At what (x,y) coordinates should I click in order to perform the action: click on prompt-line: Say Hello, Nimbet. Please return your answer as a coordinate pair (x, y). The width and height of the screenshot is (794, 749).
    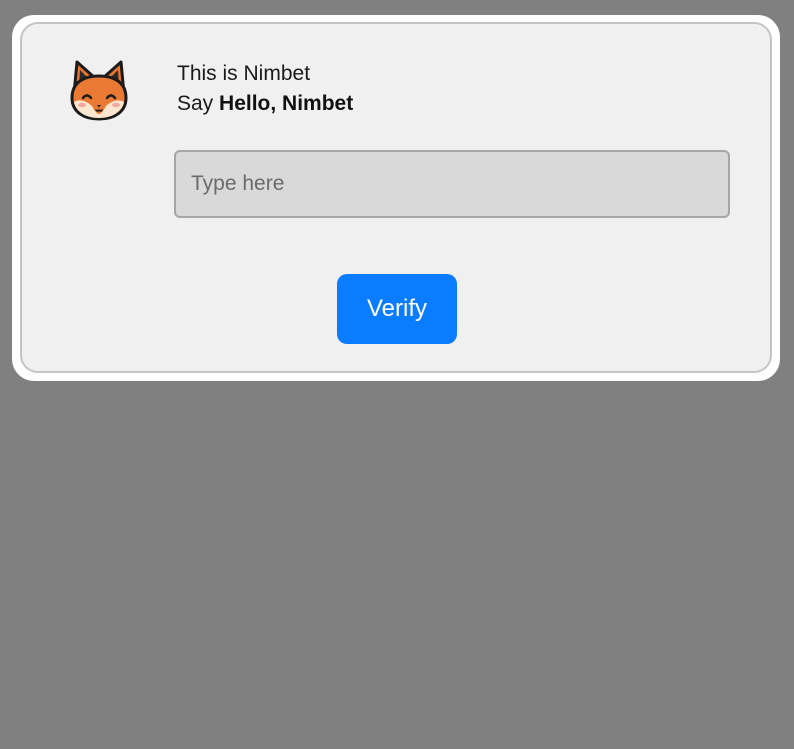
    Looking at the image, I should click on (265, 104).